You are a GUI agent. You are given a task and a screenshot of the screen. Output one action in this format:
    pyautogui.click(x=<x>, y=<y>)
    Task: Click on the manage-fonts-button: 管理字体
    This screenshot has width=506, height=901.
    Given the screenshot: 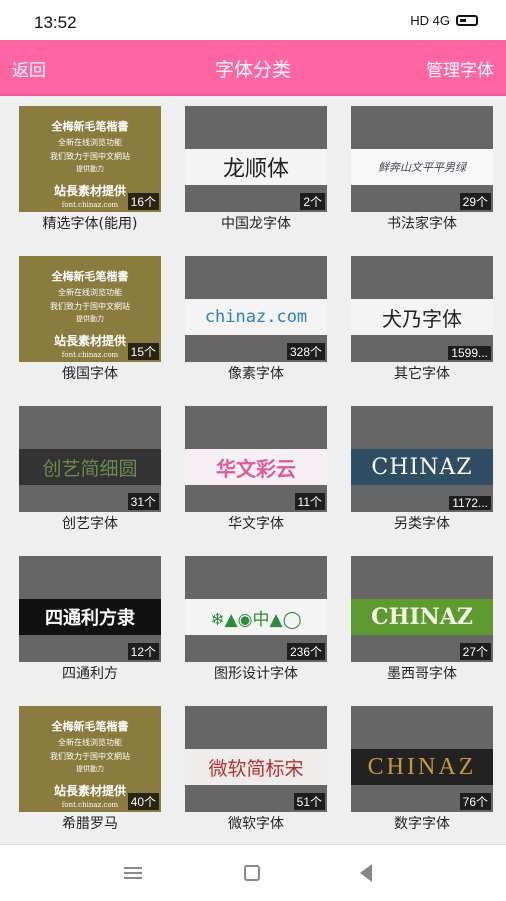 What is the action you would take?
    pyautogui.click(x=460, y=68)
    